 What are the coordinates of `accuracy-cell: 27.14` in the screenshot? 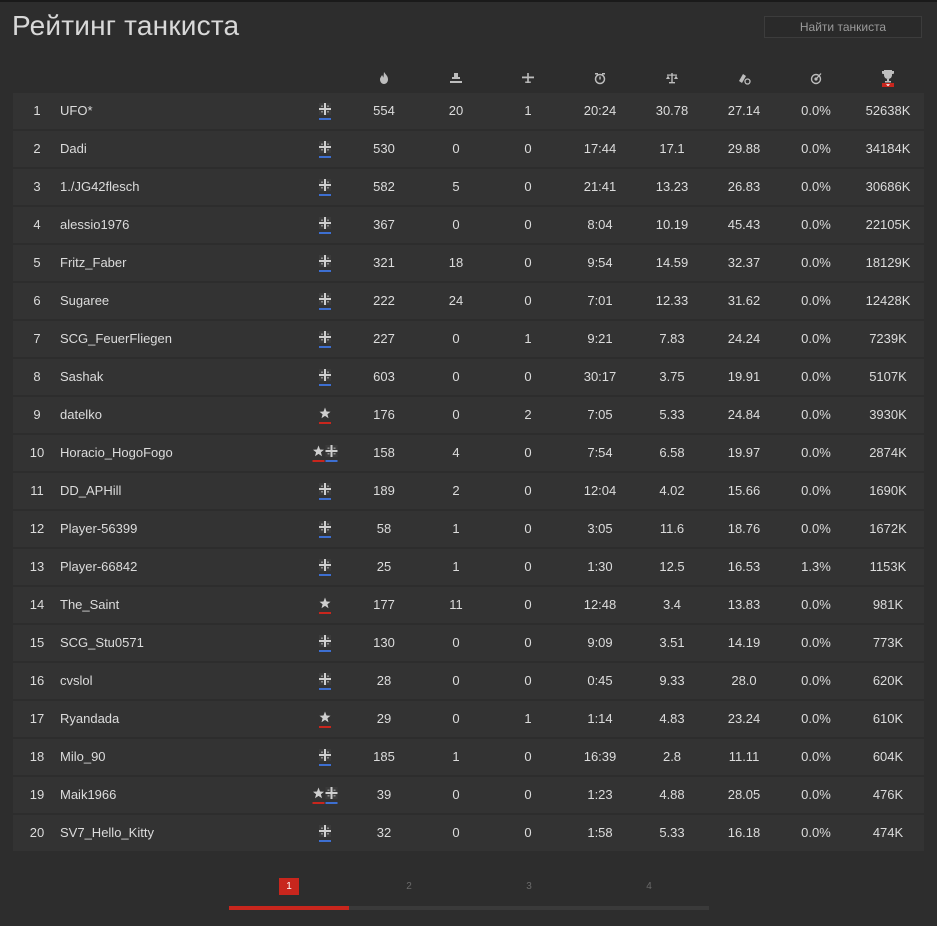 It's located at (744, 110).